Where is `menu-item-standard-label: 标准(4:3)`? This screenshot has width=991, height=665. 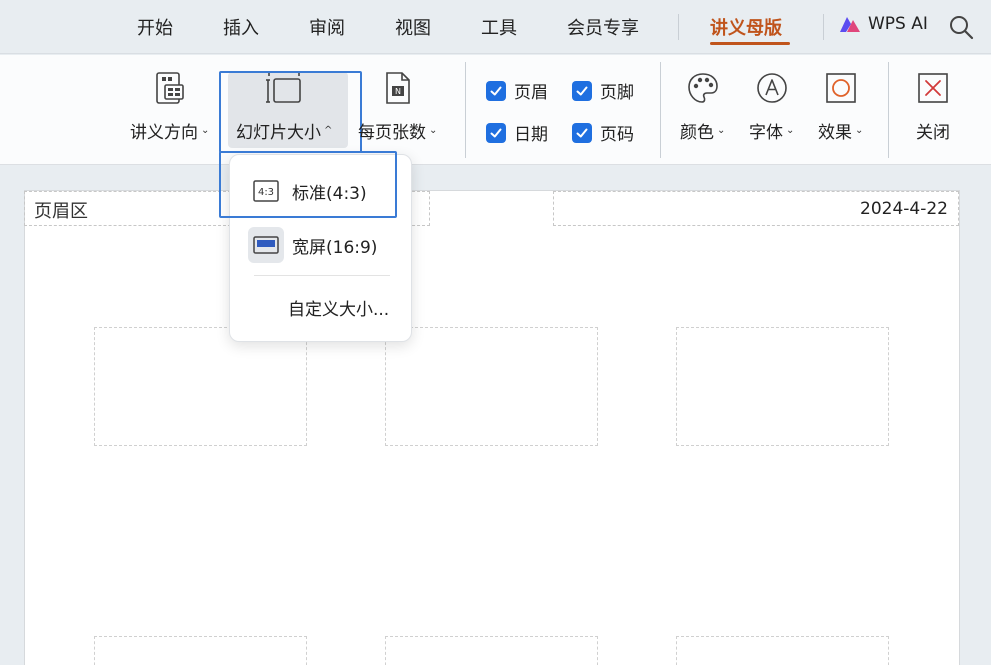 menu-item-standard-label: 标准(4:3) is located at coordinates (329, 193).